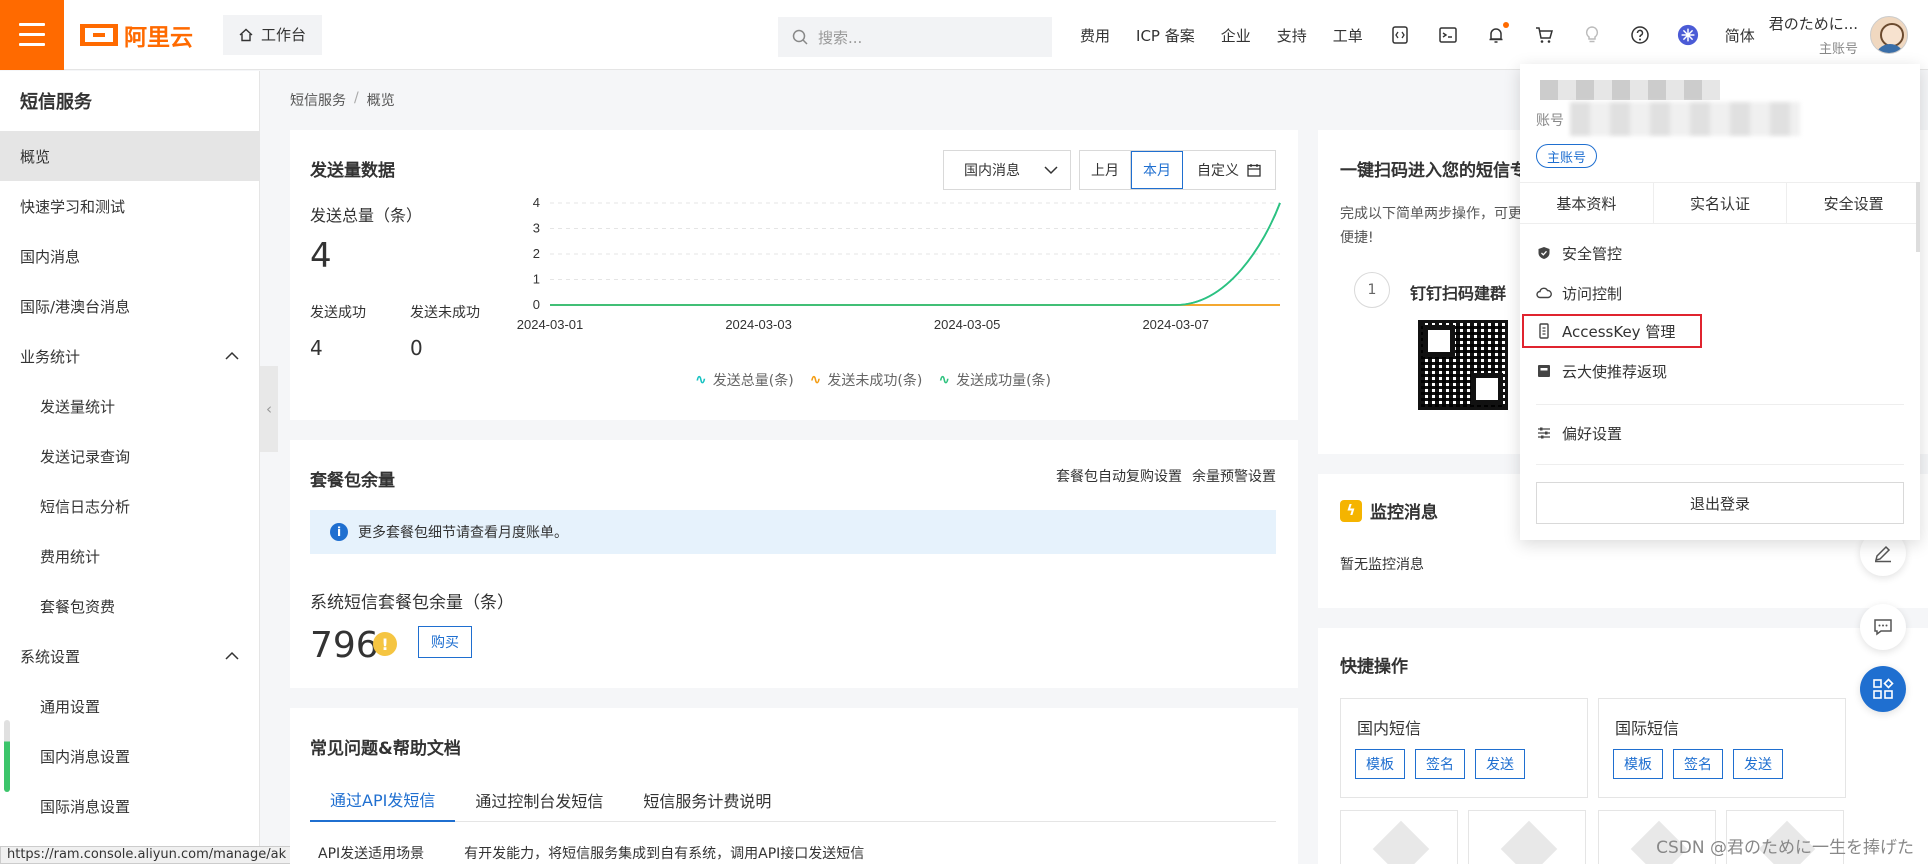 This screenshot has height=864, width=1928. Describe the element at coordinates (1544, 35) in the screenshot. I see `cart-icon` at that location.